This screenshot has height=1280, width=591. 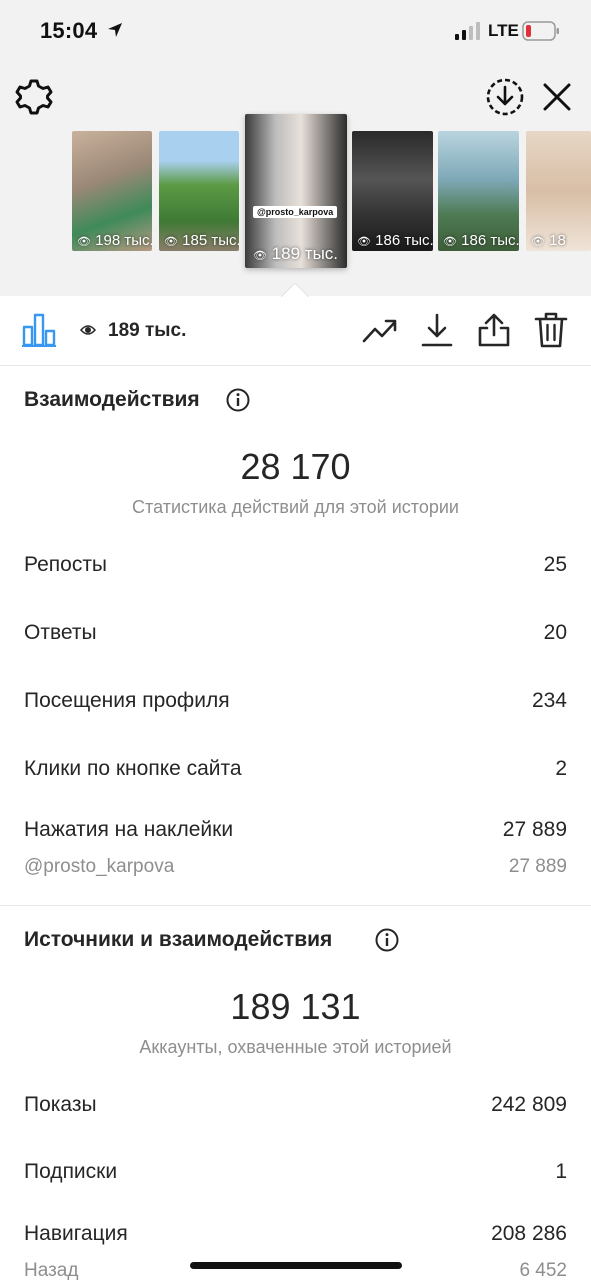 What do you see at coordinates (76, 1233) in the screenshot?
I see `stat-label-navigation: Навигация` at bounding box center [76, 1233].